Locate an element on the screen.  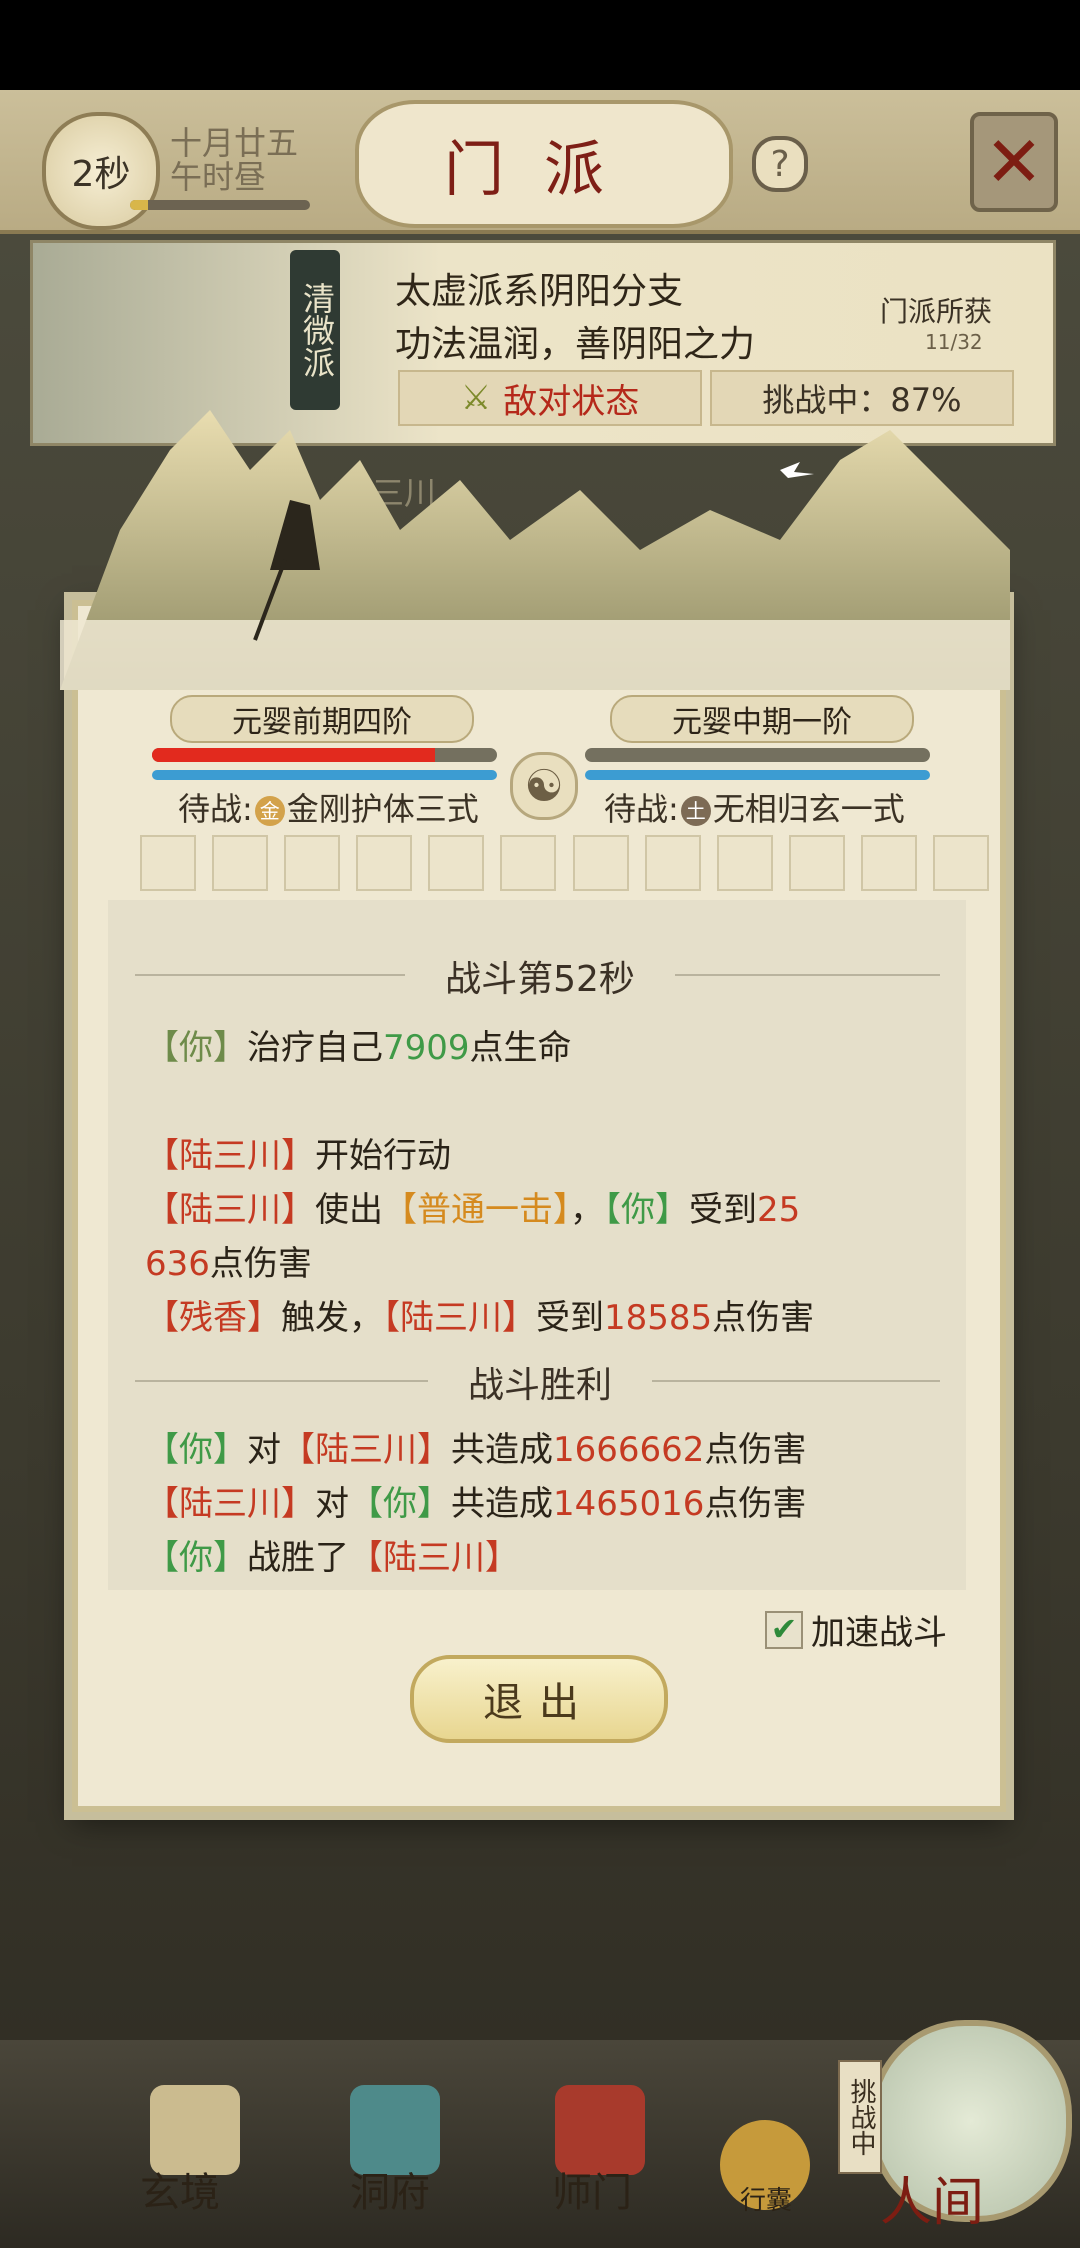
log-header-wrap: 战斗第52秒 is located at coordinates (540, 976).